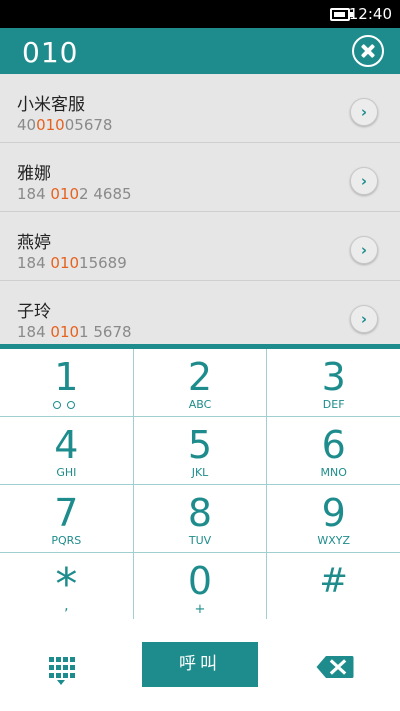 The width and height of the screenshot is (400, 711). What do you see at coordinates (335, 667) in the screenshot?
I see `backspace-icon` at bounding box center [335, 667].